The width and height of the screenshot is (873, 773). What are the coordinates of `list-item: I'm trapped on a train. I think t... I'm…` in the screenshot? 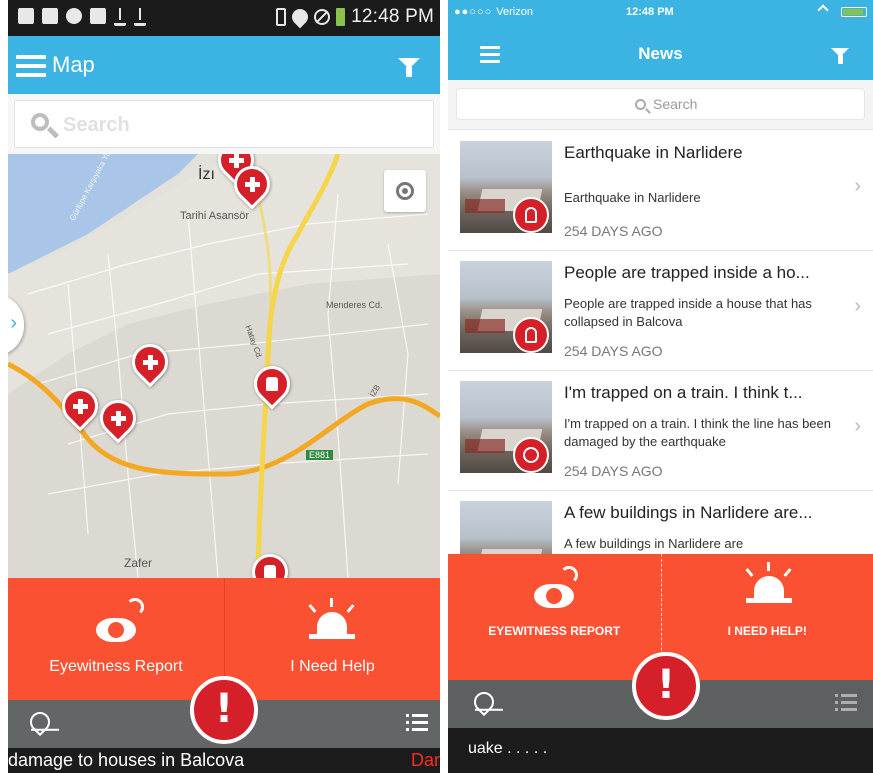 It's located at (660, 431).